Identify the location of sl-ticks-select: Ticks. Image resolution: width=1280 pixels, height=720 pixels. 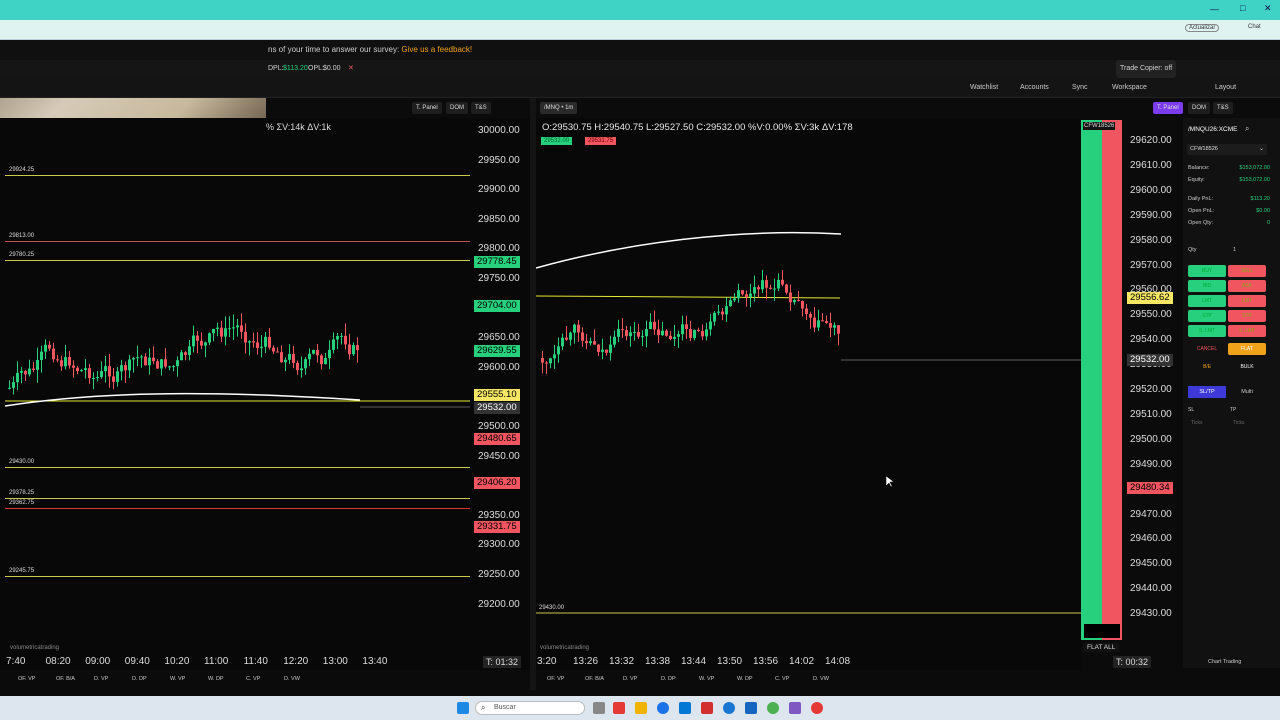
(1196, 423).